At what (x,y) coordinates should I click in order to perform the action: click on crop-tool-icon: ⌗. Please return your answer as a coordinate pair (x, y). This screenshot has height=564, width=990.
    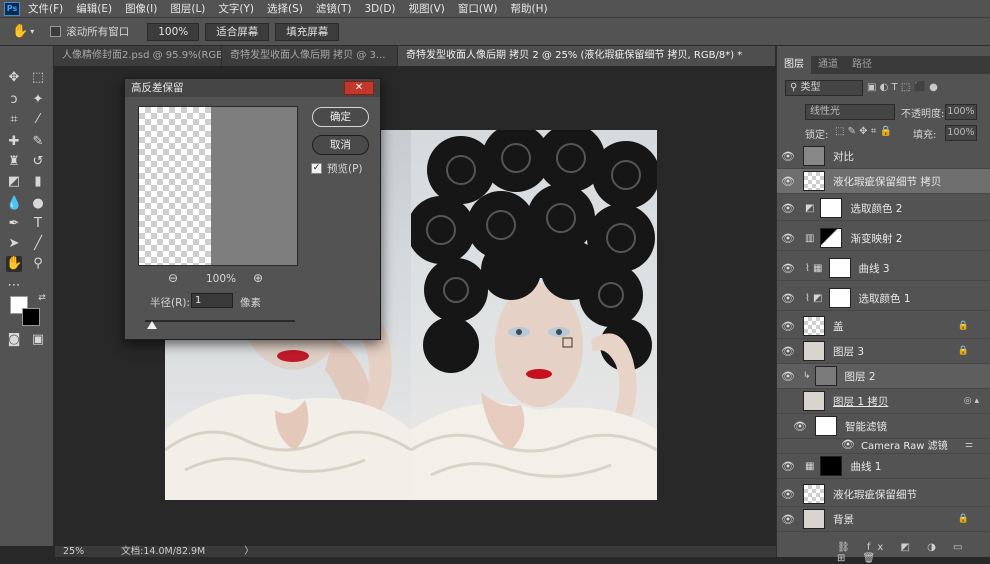
    Looking at the image, I should click on (14, 120).